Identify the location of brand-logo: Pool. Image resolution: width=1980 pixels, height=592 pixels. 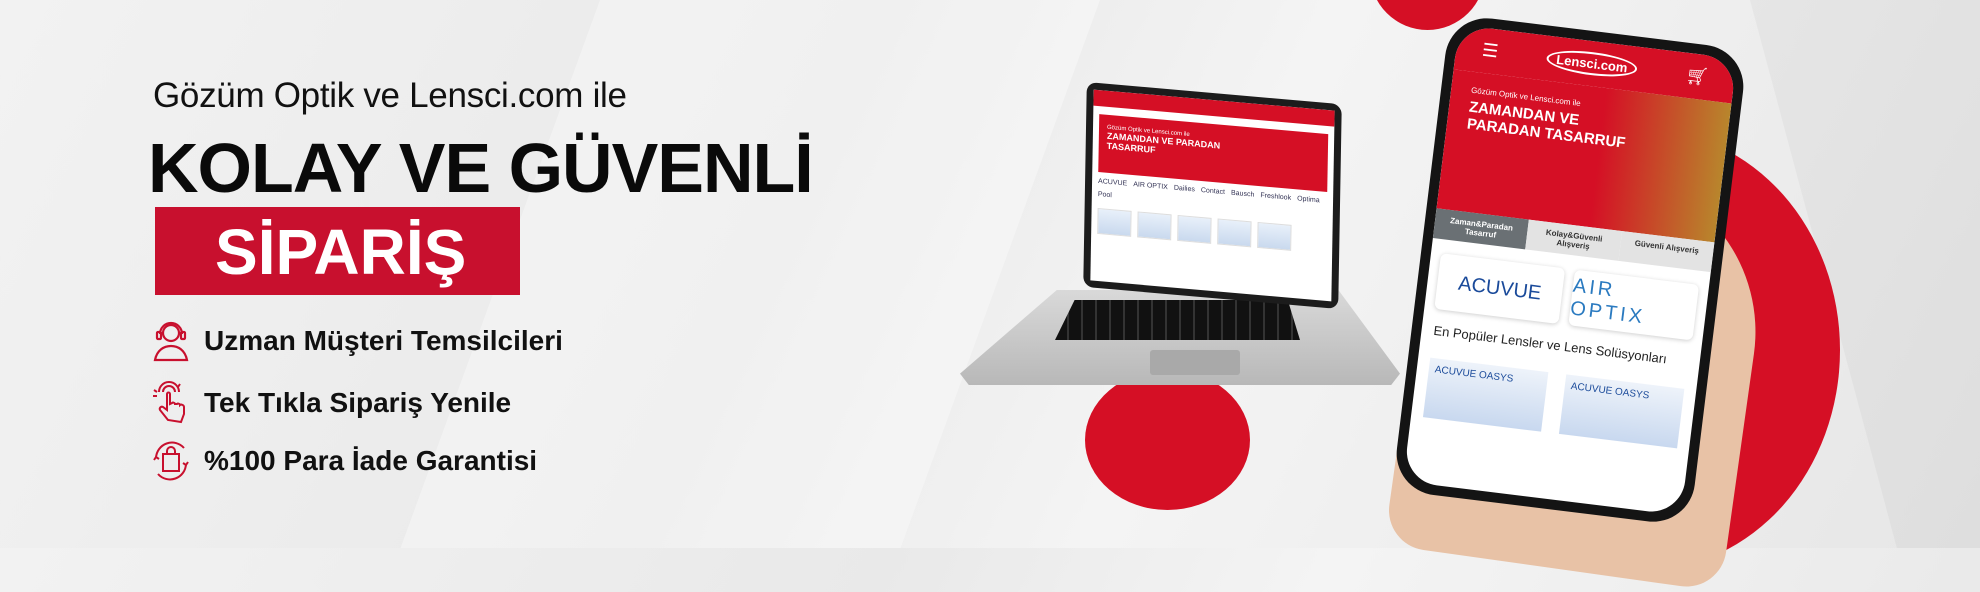
(1105, 195).